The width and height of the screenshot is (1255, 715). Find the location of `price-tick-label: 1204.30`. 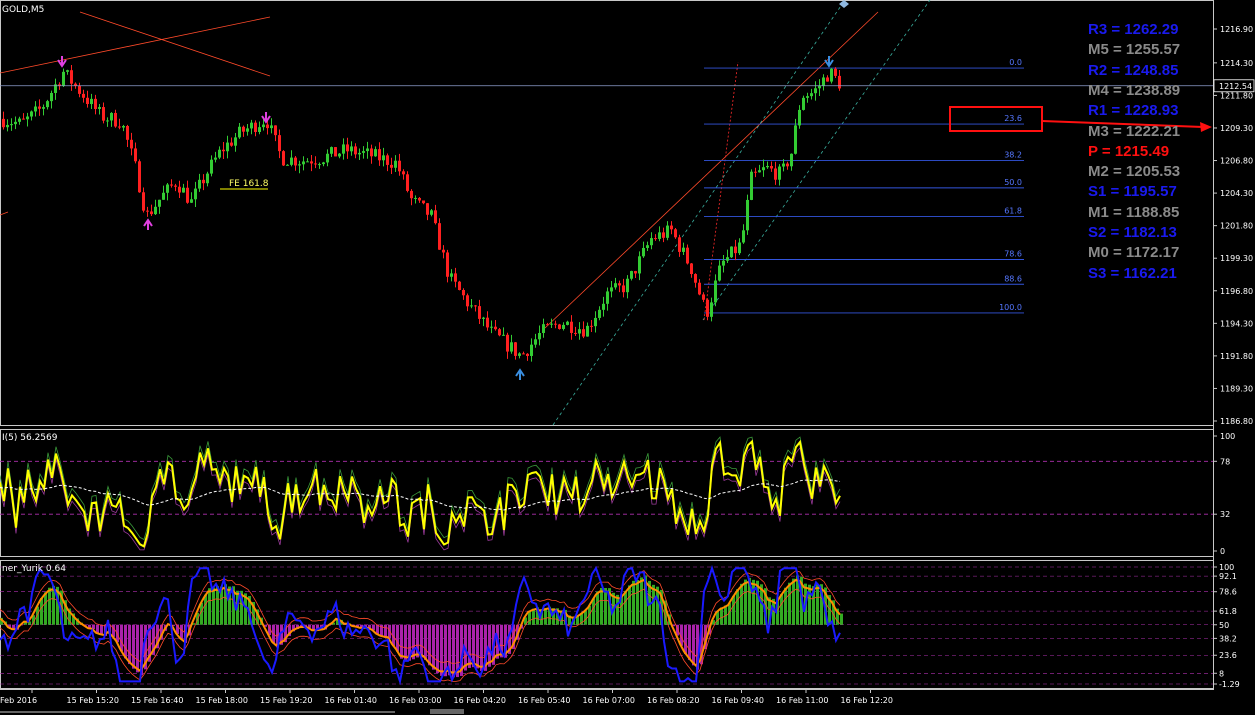

price-tick-label: 1204.30 is located at coordinates (1236, 193).